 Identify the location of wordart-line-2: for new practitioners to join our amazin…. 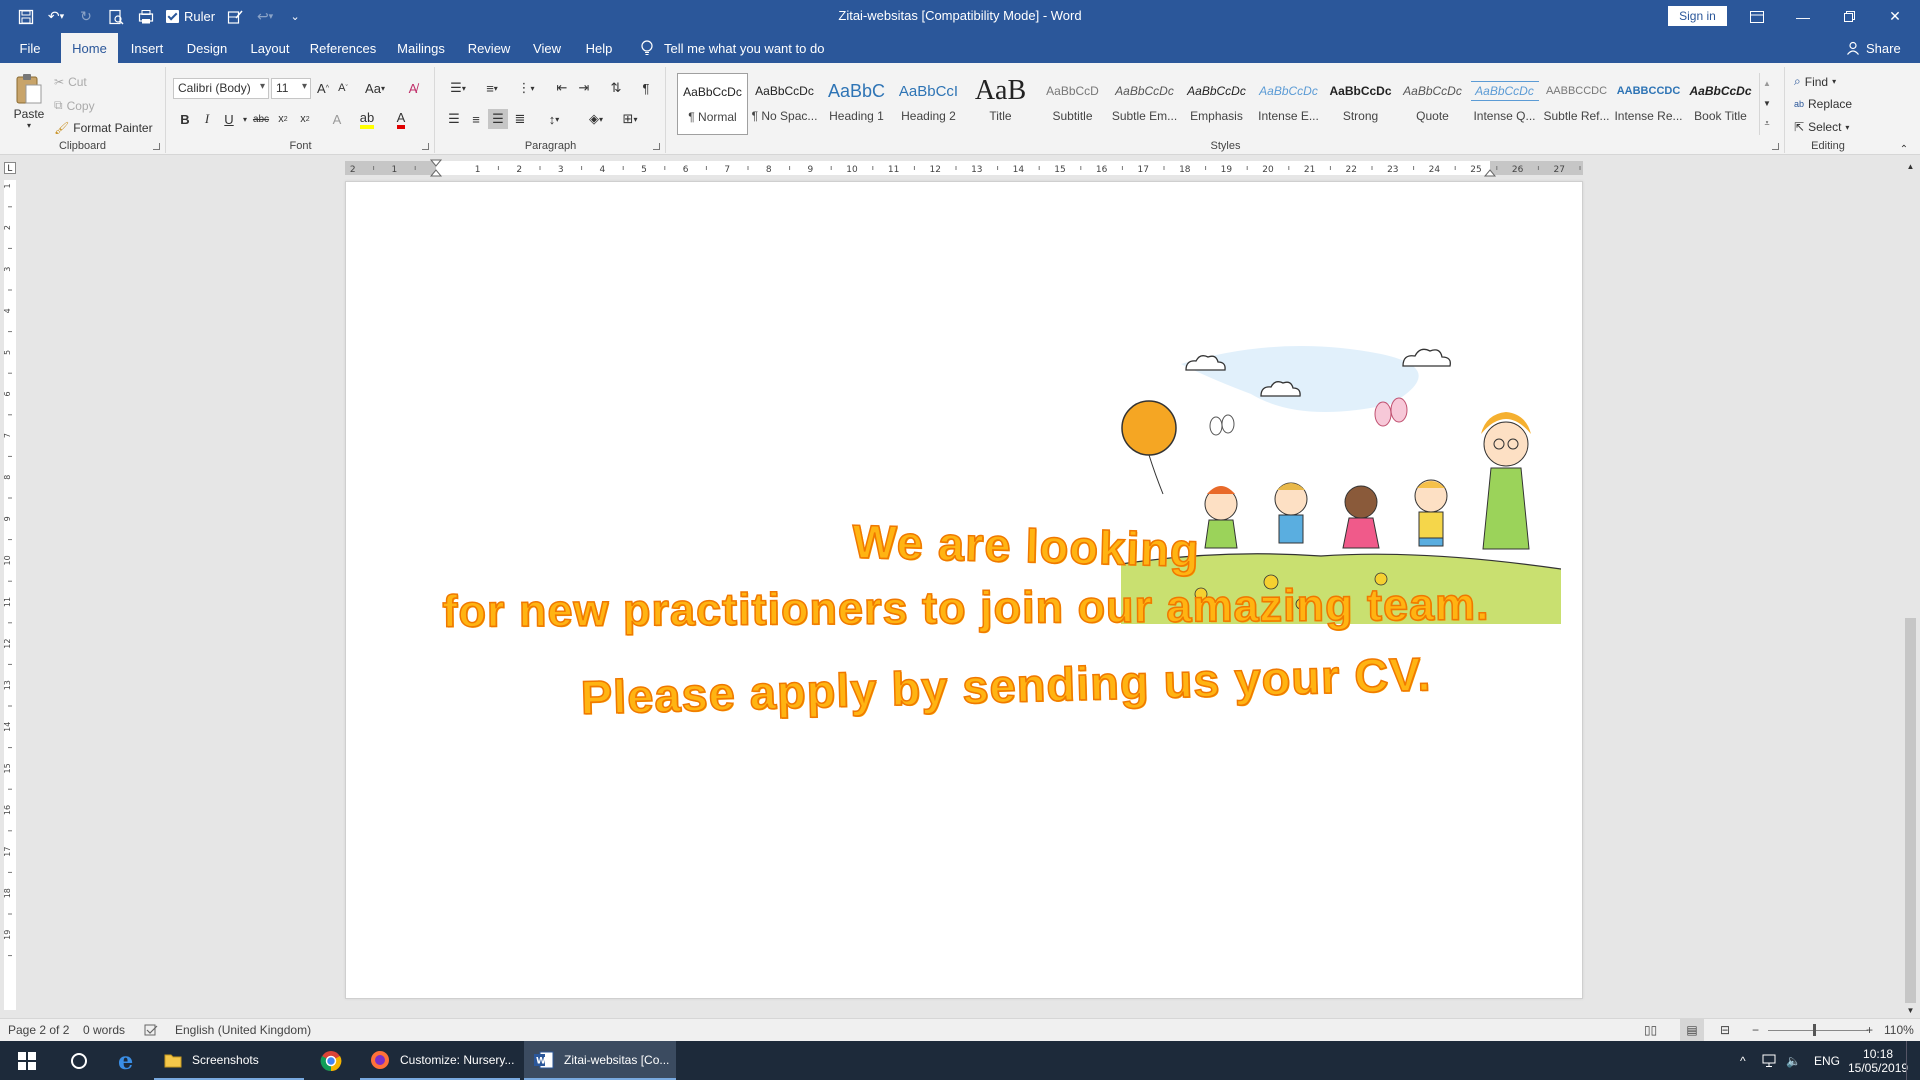
(966, 608).